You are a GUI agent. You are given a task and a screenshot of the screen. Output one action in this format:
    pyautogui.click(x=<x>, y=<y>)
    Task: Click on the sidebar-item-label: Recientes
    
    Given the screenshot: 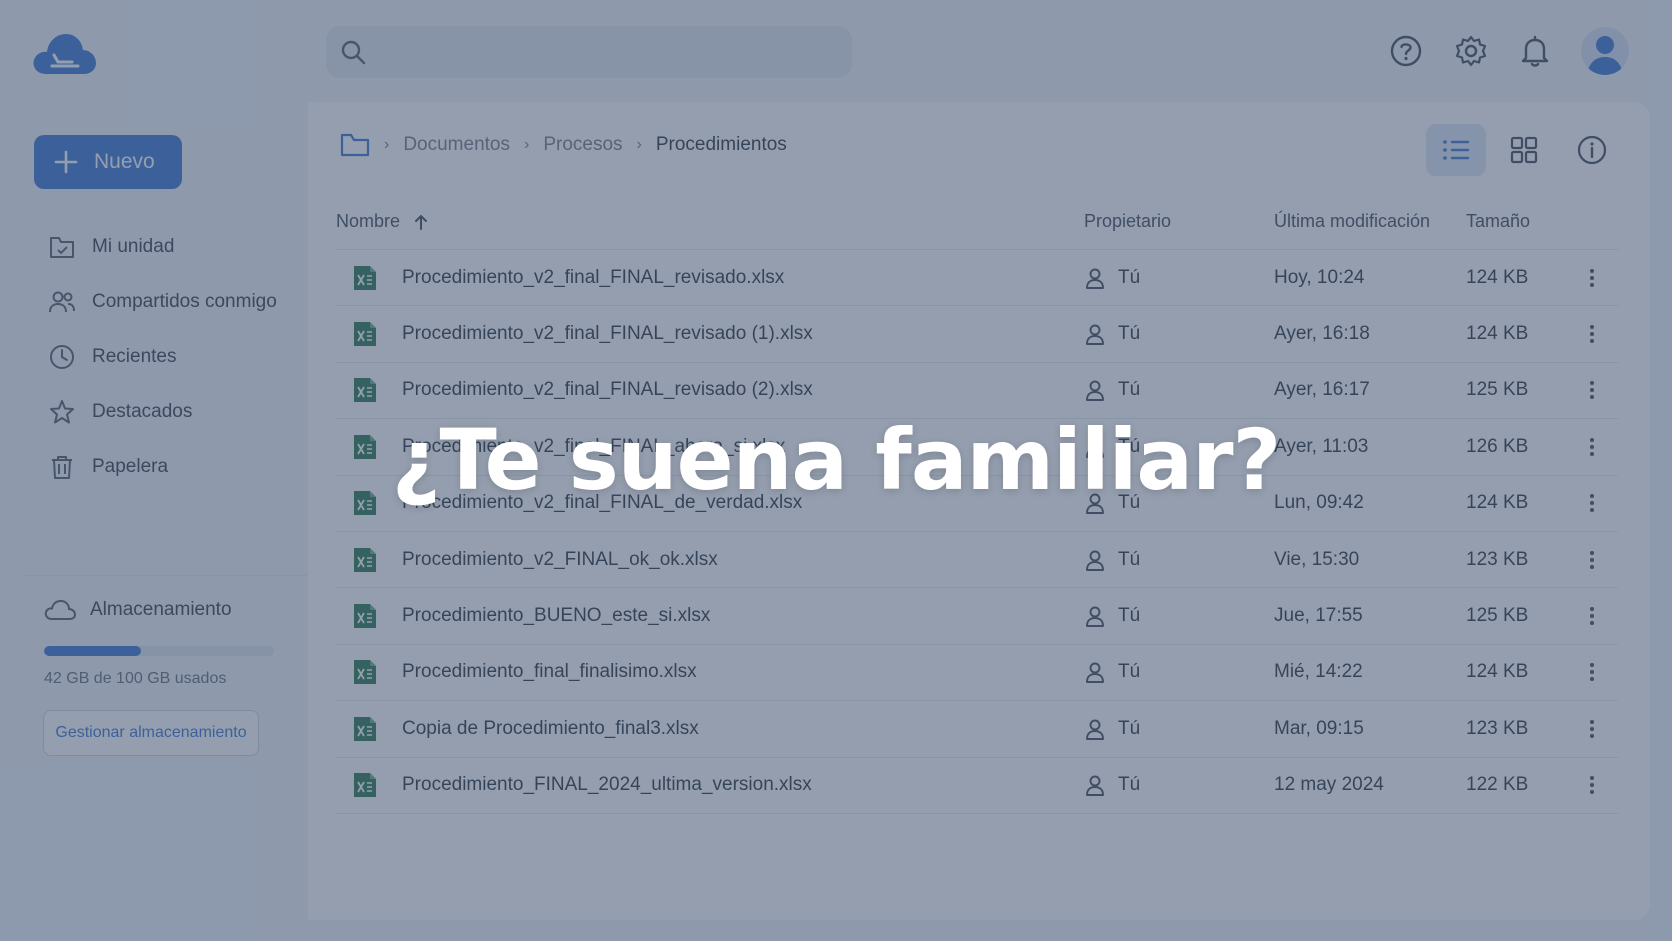 What is the action you would take?
    pyautogui.click(x=134, y=356)
    